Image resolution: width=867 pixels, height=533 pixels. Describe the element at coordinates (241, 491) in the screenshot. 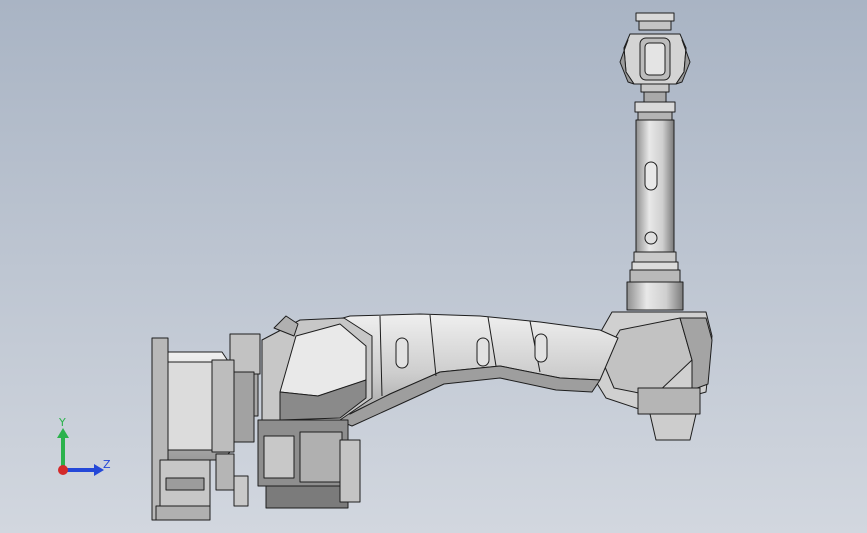

I see `base-side-foot` at that location.